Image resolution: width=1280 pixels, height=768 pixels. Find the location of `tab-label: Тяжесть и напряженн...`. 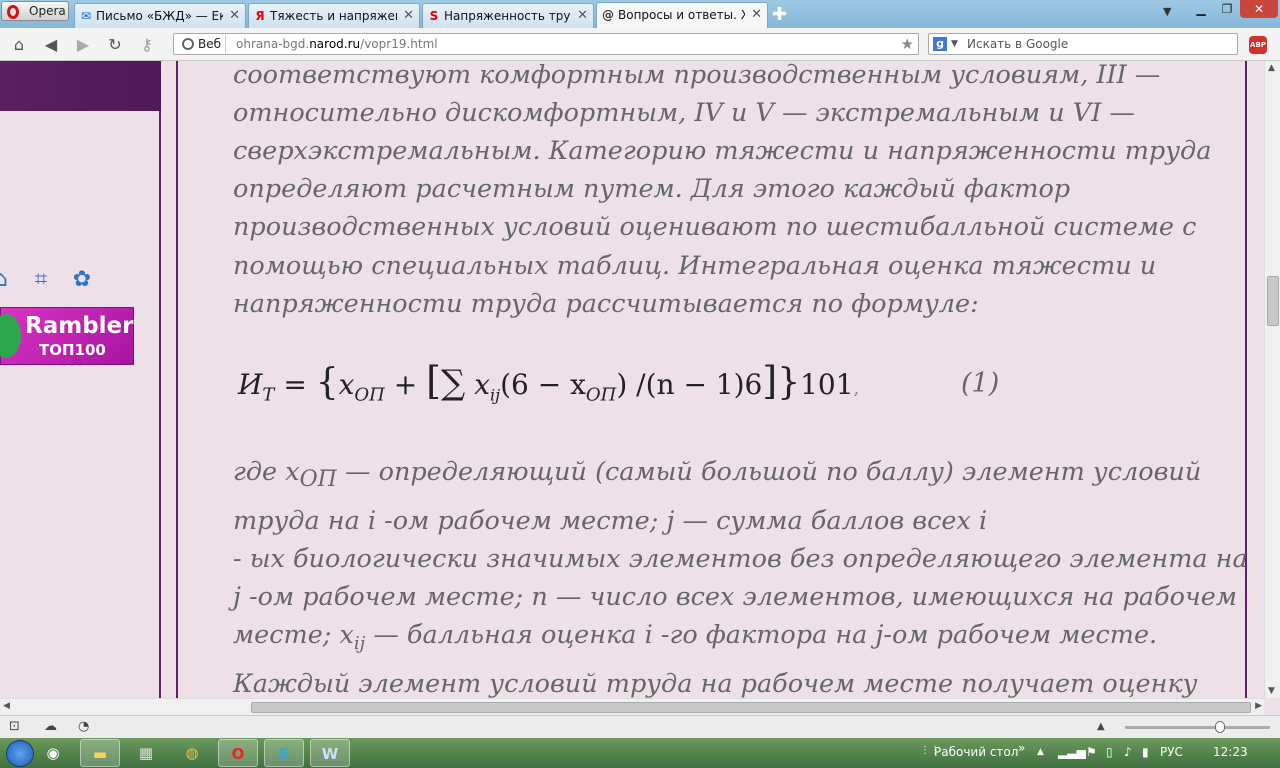

tab-label: Тяжесть и напряженн... is located at coordinates (333, 16).